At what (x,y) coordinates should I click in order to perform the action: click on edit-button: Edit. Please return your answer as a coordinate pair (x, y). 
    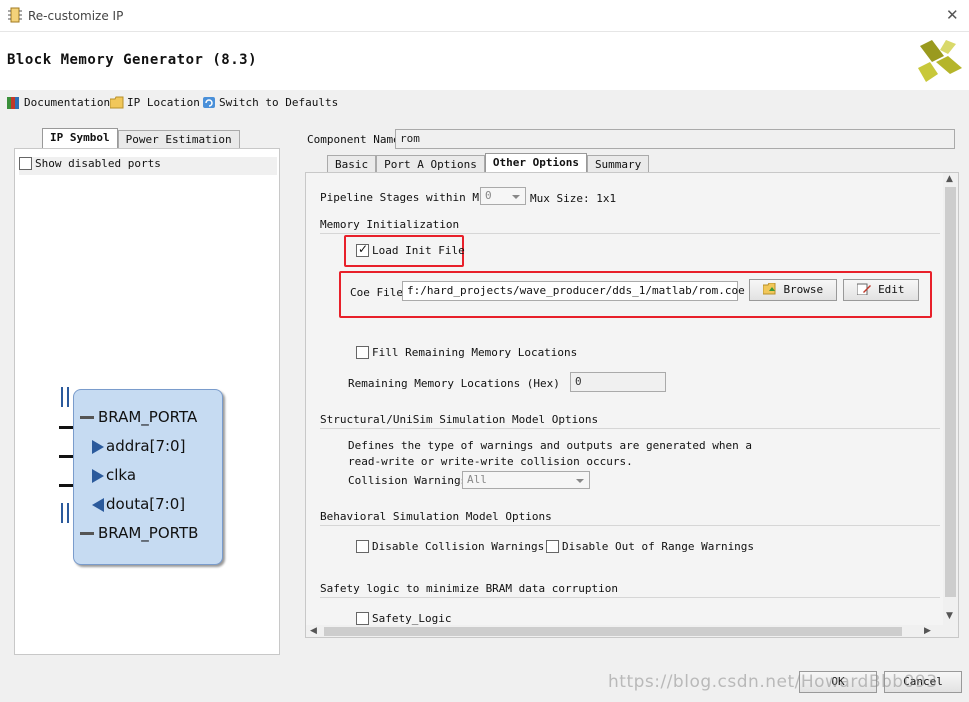
    Looking at the image, I should click on (881, 290).